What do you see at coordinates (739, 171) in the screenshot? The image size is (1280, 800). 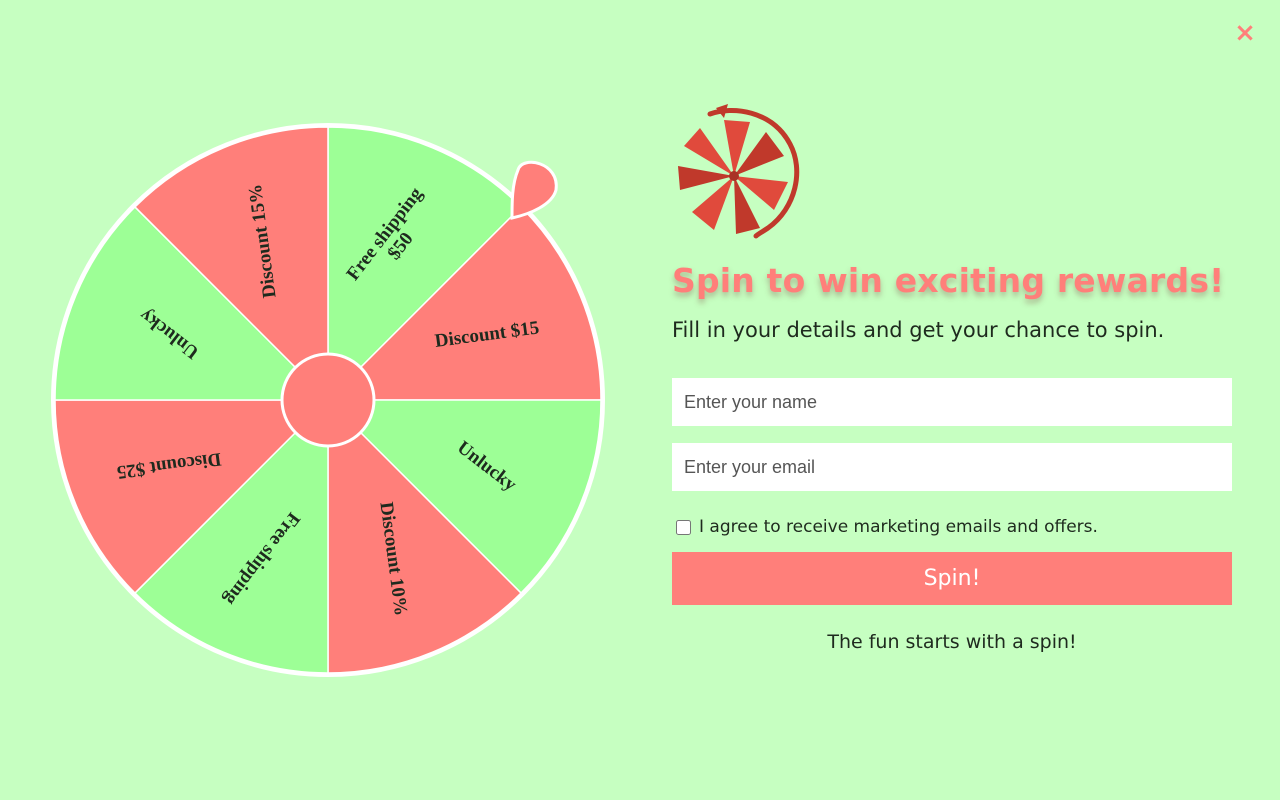 I see `spin-wheel-logo-icon` at bounding box center [739, 171].